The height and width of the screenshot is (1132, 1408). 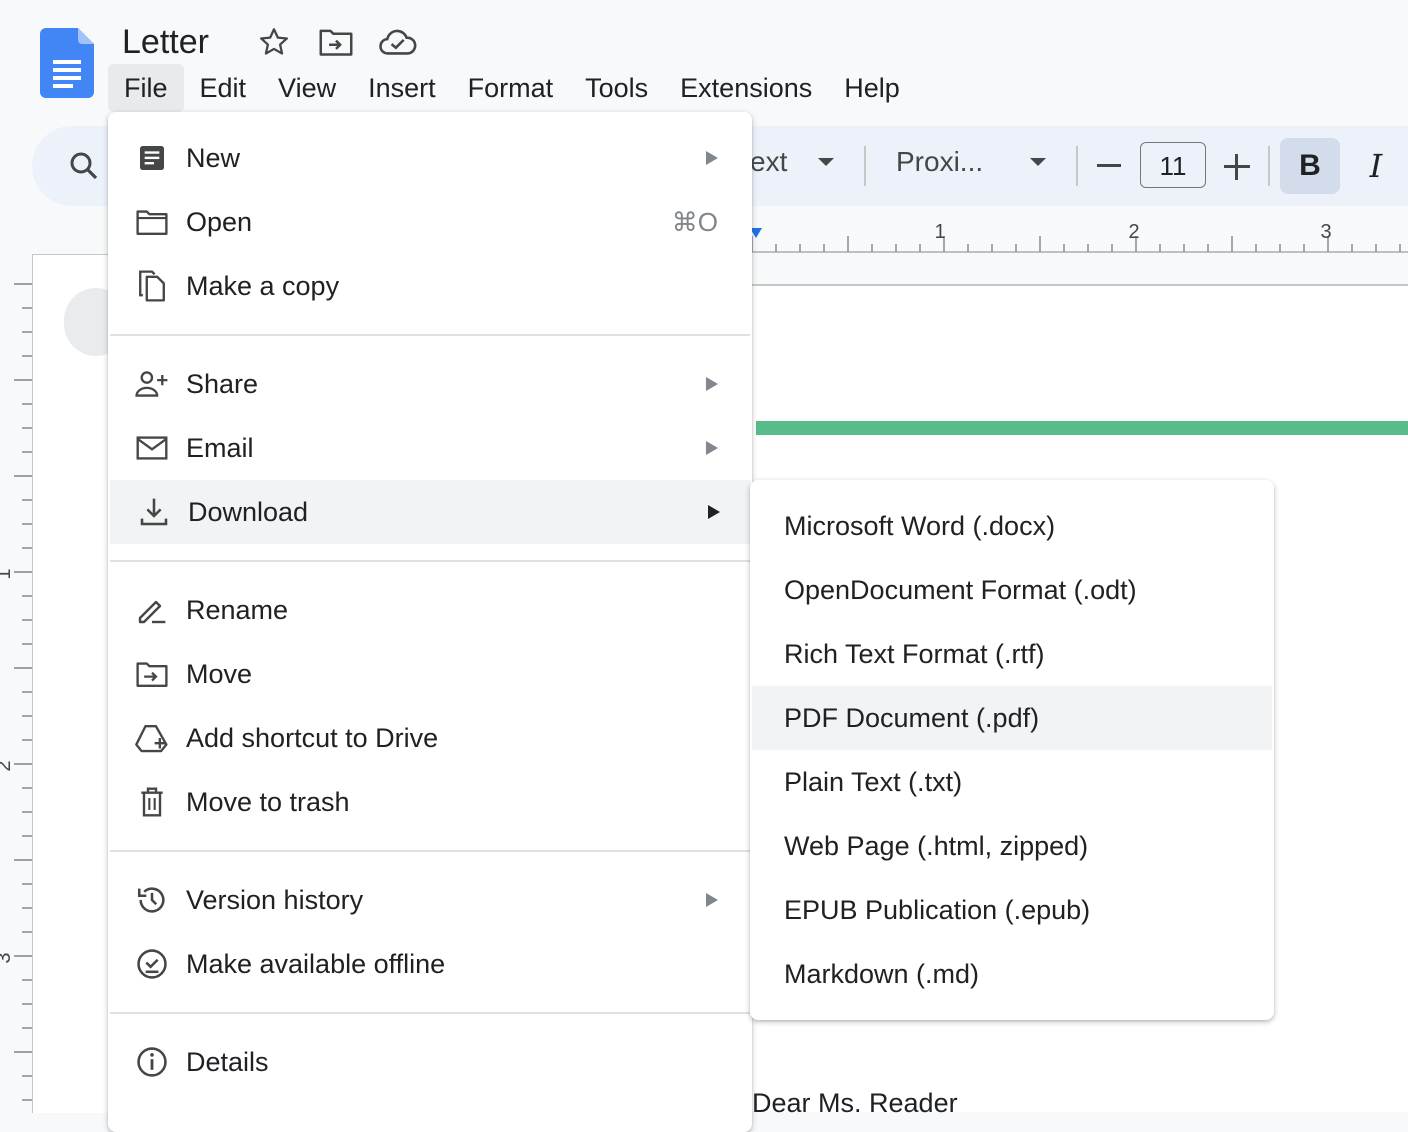 What do you see at coordinates (263, 285) in the screenshot?
I see `menu-item-label: Make a copy` at bounding box center [263, 285].